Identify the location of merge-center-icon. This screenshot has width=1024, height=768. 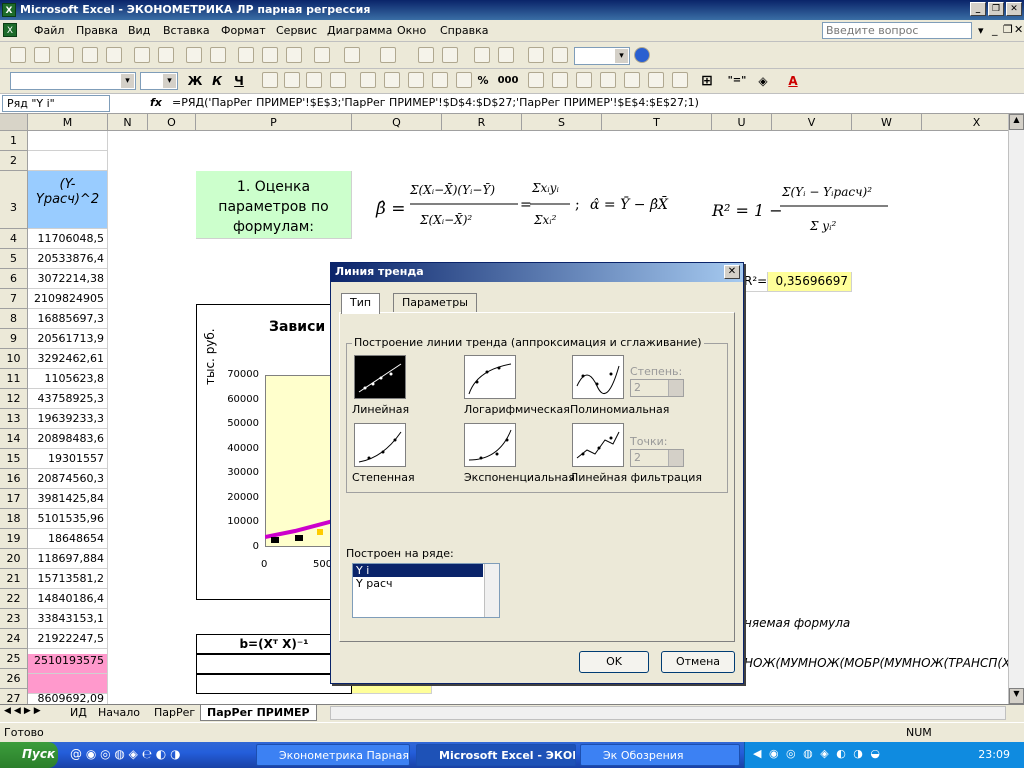
(338, 80).